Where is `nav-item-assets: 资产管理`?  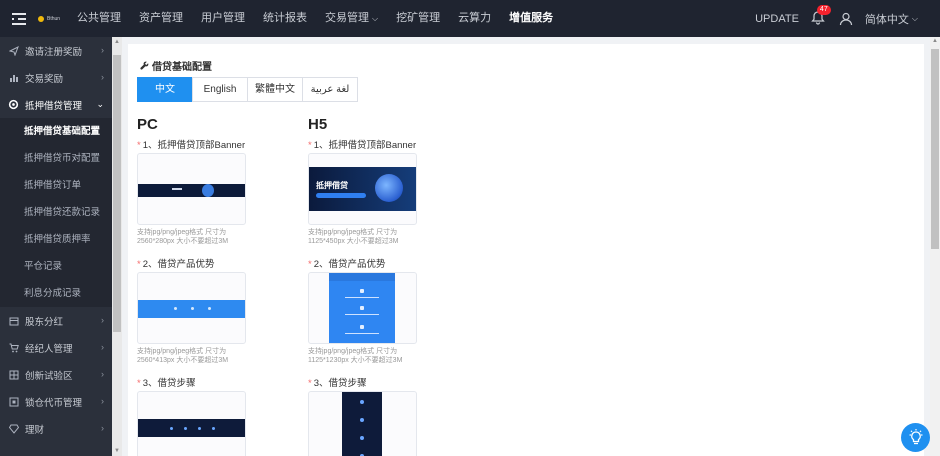 nav-item-assets: 资产管理 is located at coordinates (161, 18).